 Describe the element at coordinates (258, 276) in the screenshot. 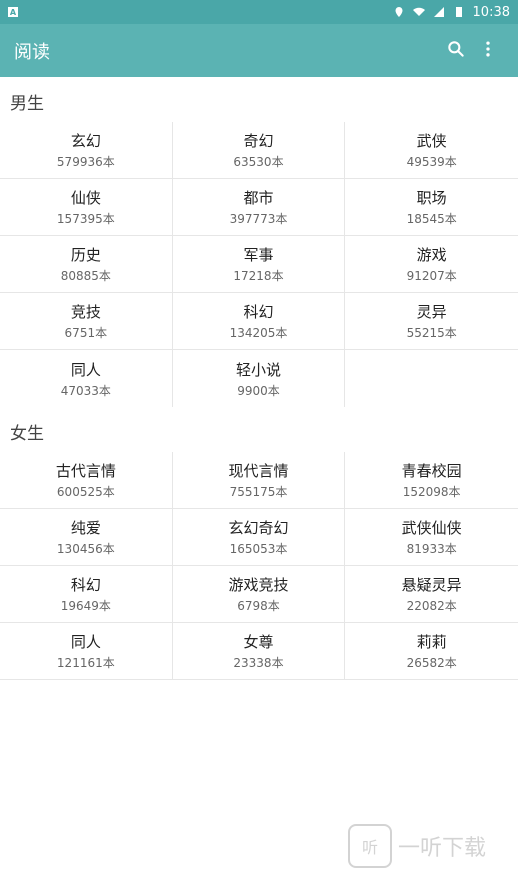

I see `category-count: 17218本` at that location.